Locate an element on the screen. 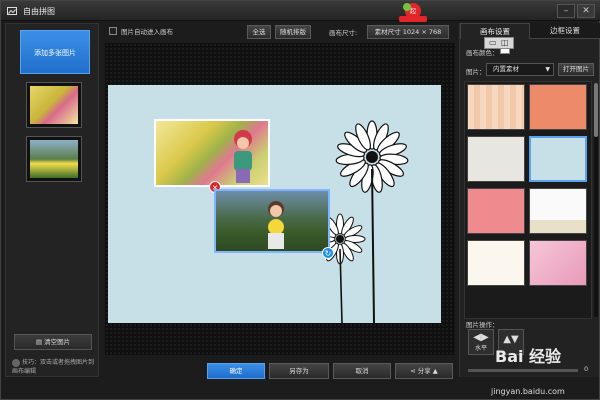  auto-canvas-label: 图片自动进入画布 is located at coordinates (147, 32).